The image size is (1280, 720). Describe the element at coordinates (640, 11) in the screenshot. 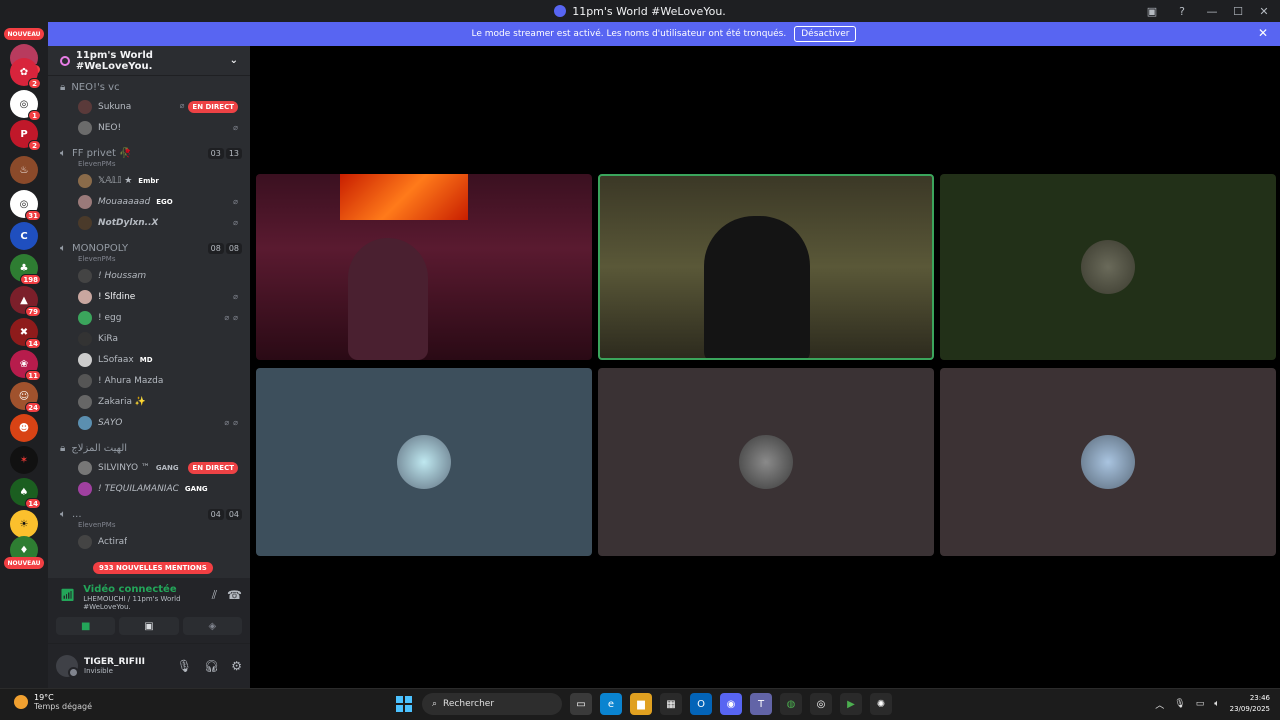

I see `title-bar: 11pm's World #WeLoveYou. ▣ ? — ☐ ✕` at that location.